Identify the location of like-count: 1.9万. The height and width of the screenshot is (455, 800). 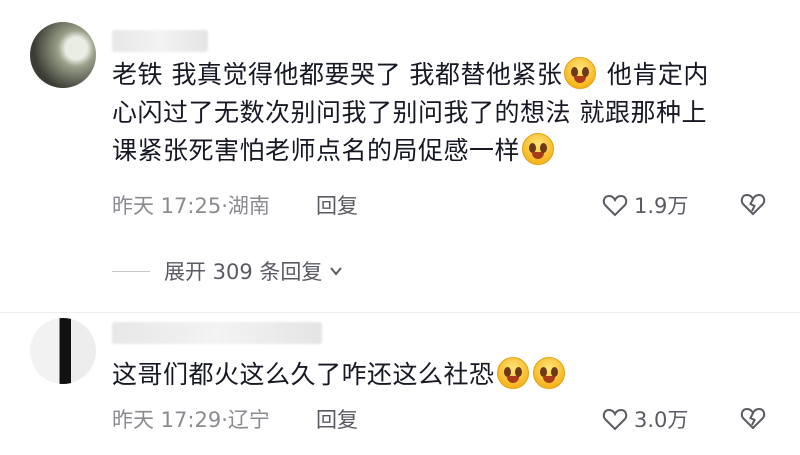
(661, 206).